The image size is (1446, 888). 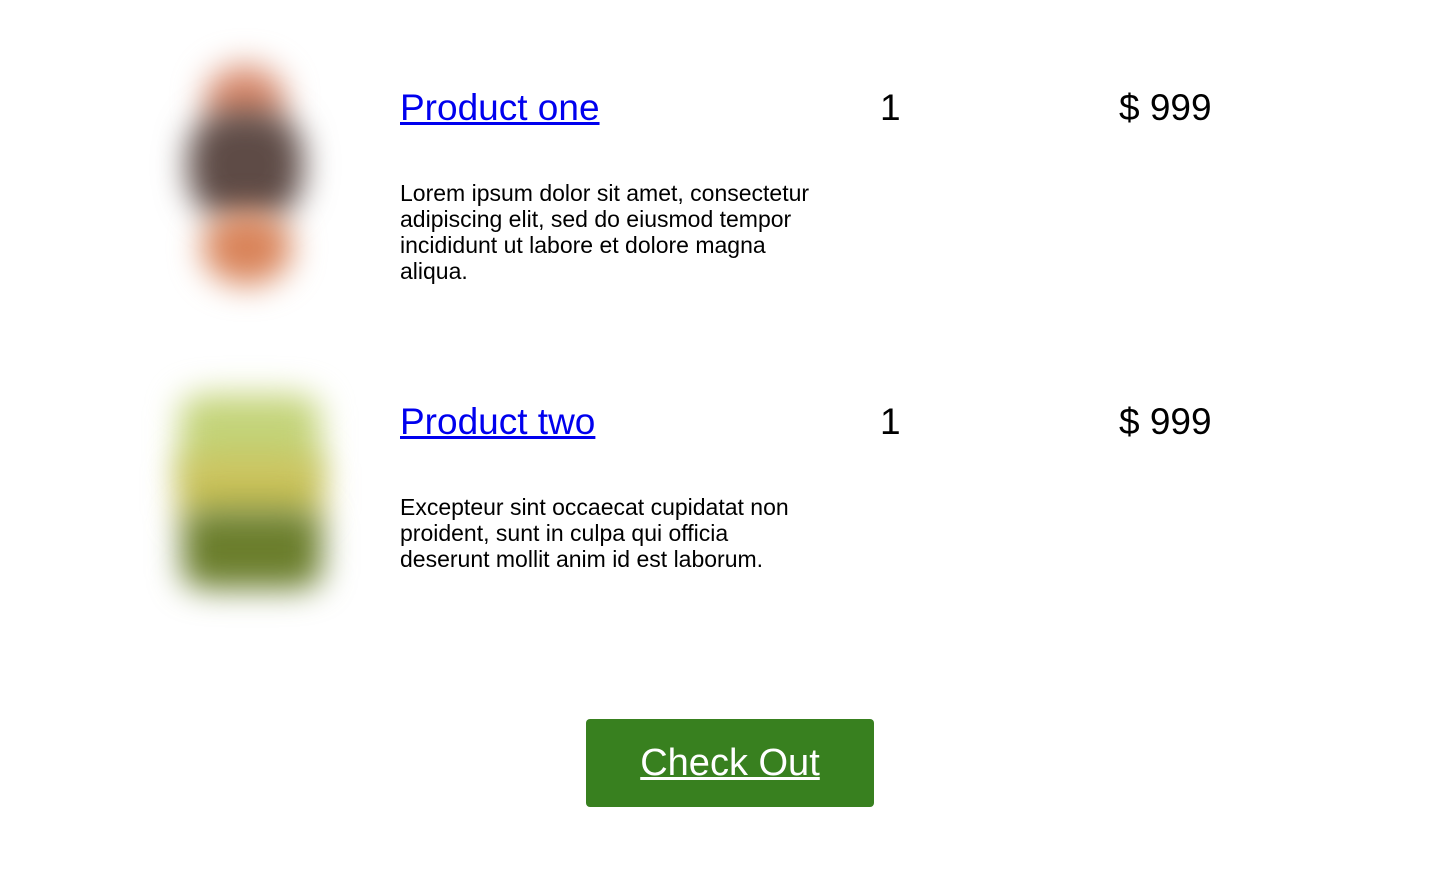 What do you see at coordinates (1165, 421) in the screenshot?
I see `product-two-price: $ 999` at bounding box center [1165, 421].